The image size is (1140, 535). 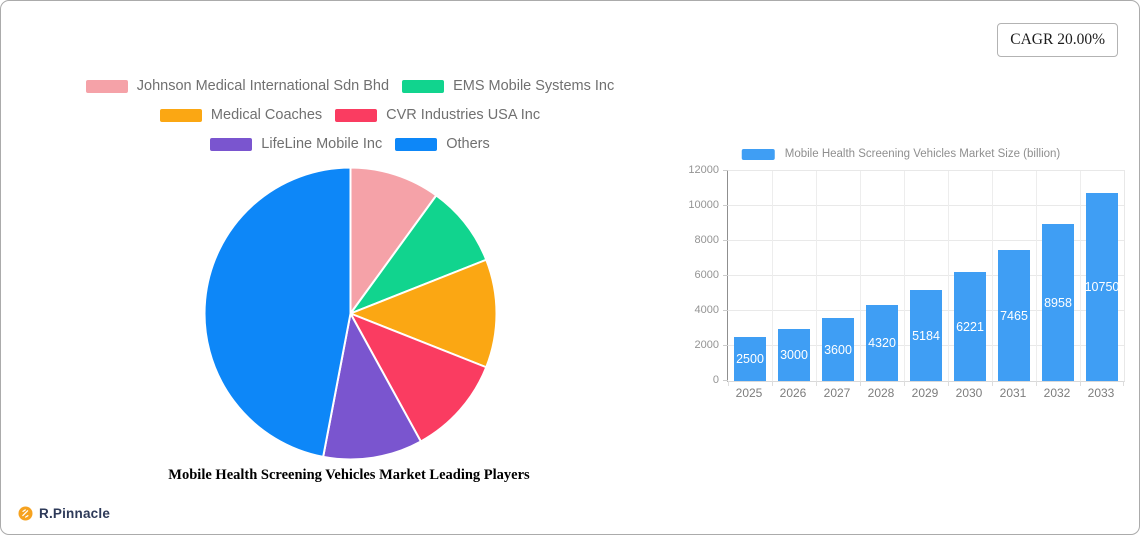 I want to click on cagr-badge: CAGR 20.00%, so click(x=1057, y=40).